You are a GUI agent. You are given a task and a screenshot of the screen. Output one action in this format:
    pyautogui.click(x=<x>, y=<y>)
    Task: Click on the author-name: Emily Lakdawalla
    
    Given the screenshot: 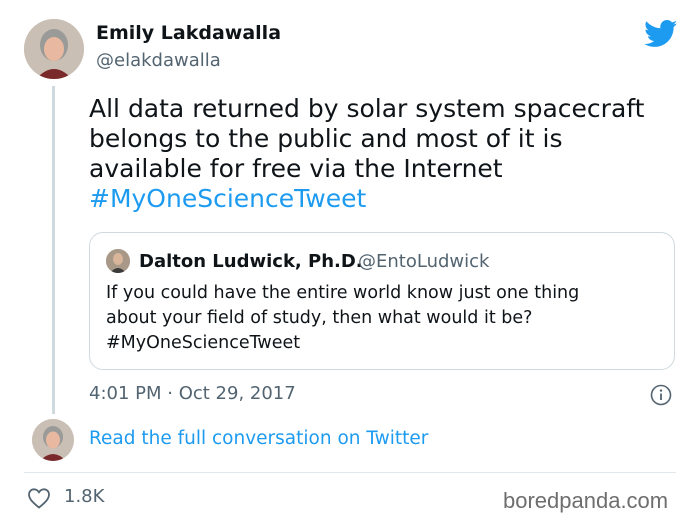 What is the action you would take?
    pyautogui.click(x=188, y=33)
    